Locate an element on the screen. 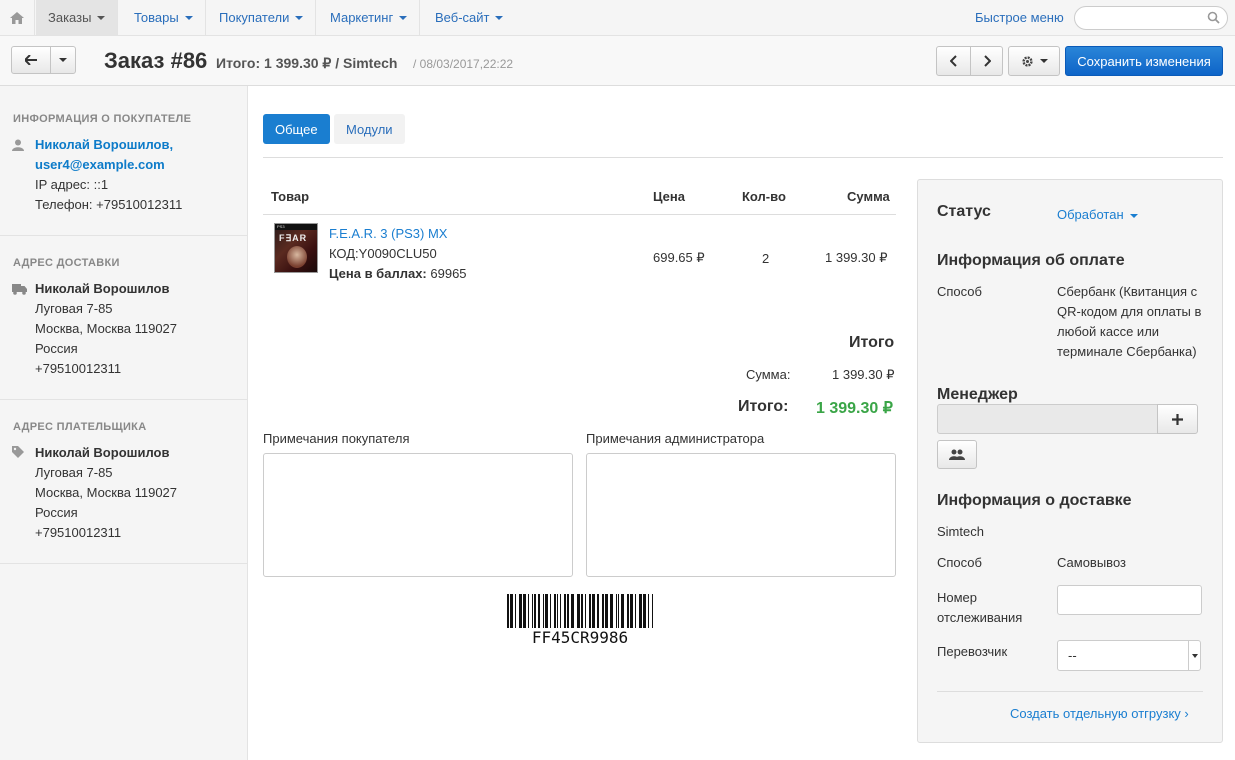 The width and height of the screenshot is (1235, 760). admin-notes-label: Примечания администратора is located at coordinates (675, 438).